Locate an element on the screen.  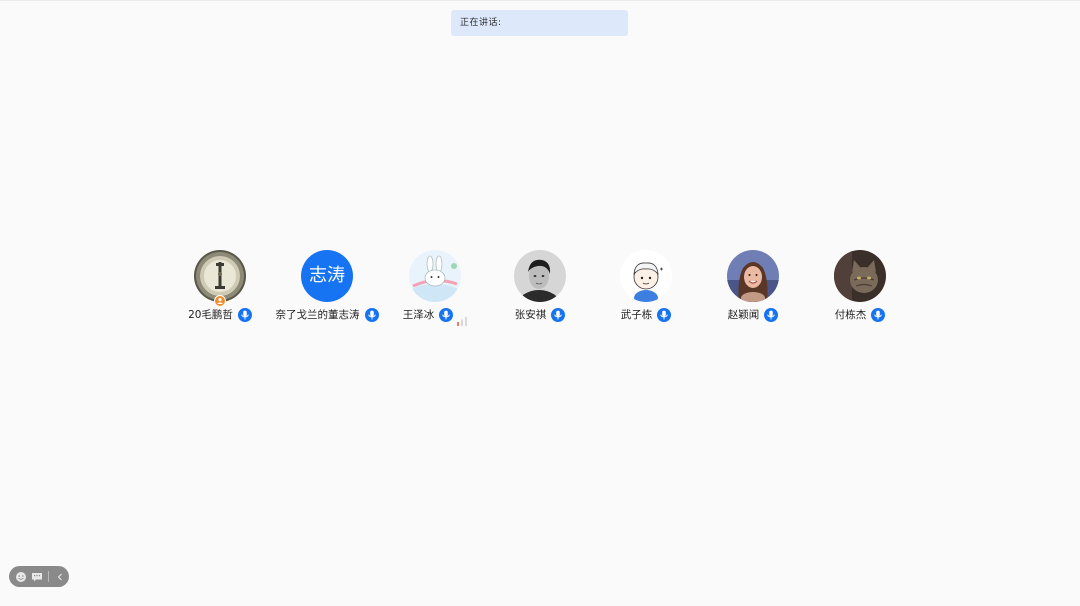
avatar-initials: 志涛 is located at coordinates (327, 275).